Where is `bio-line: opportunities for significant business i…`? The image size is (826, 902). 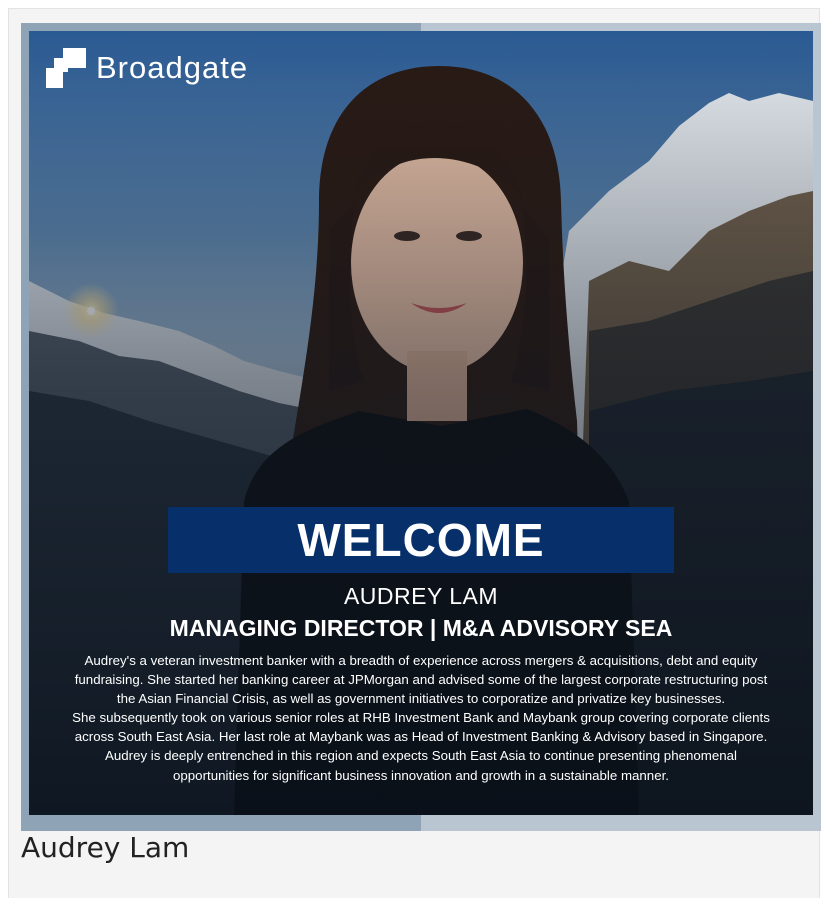
bio-line: opportunities for significant business i… is located at coordinates (421, 775).